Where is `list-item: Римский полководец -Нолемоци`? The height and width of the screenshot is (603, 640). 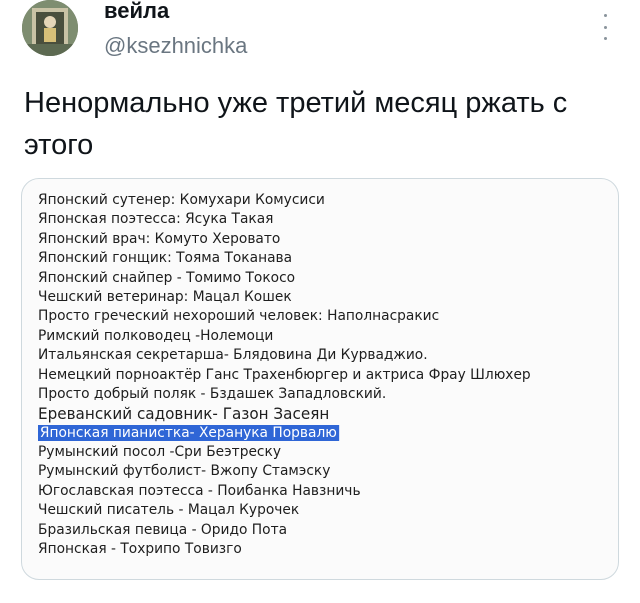
list-item: Римский полководец -Нолемоци is located at coordinates (156, 335).